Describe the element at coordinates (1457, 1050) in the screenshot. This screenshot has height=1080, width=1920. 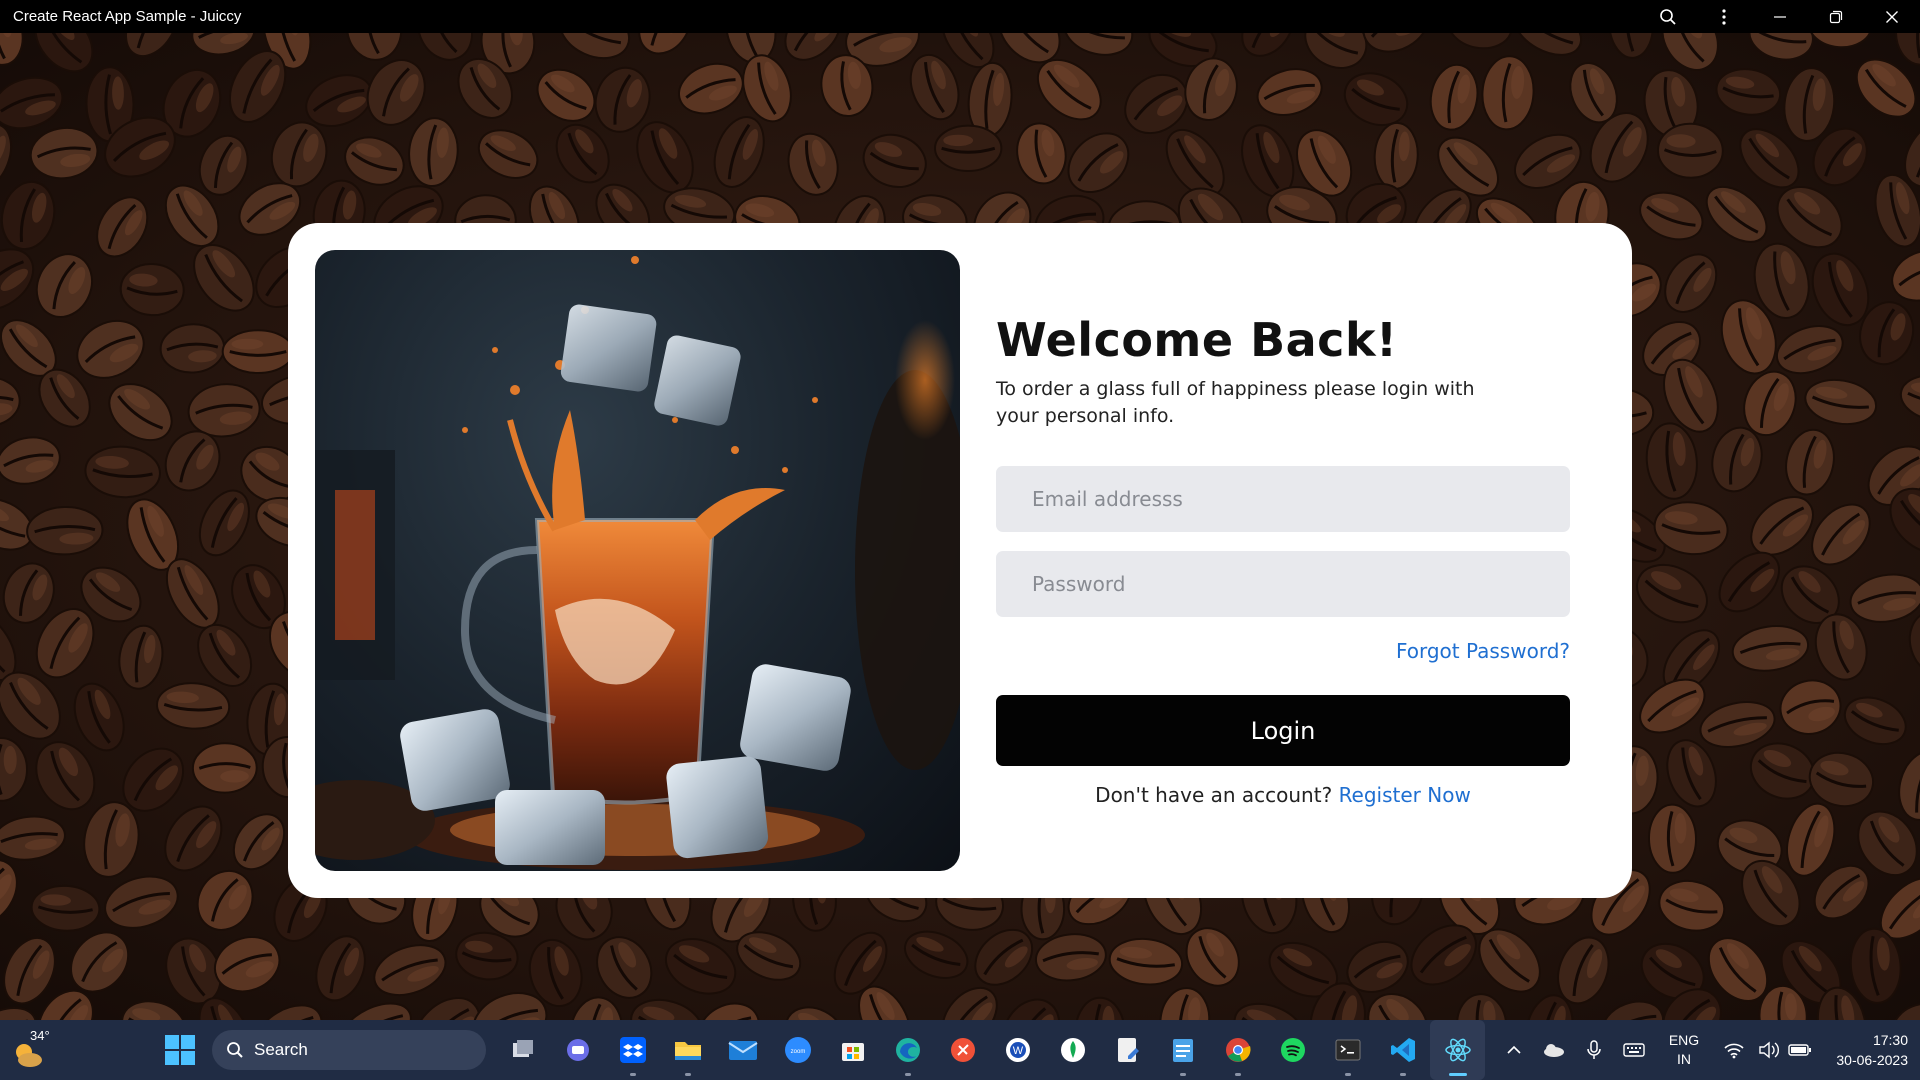
I see `react-devtools-icon` at that location.